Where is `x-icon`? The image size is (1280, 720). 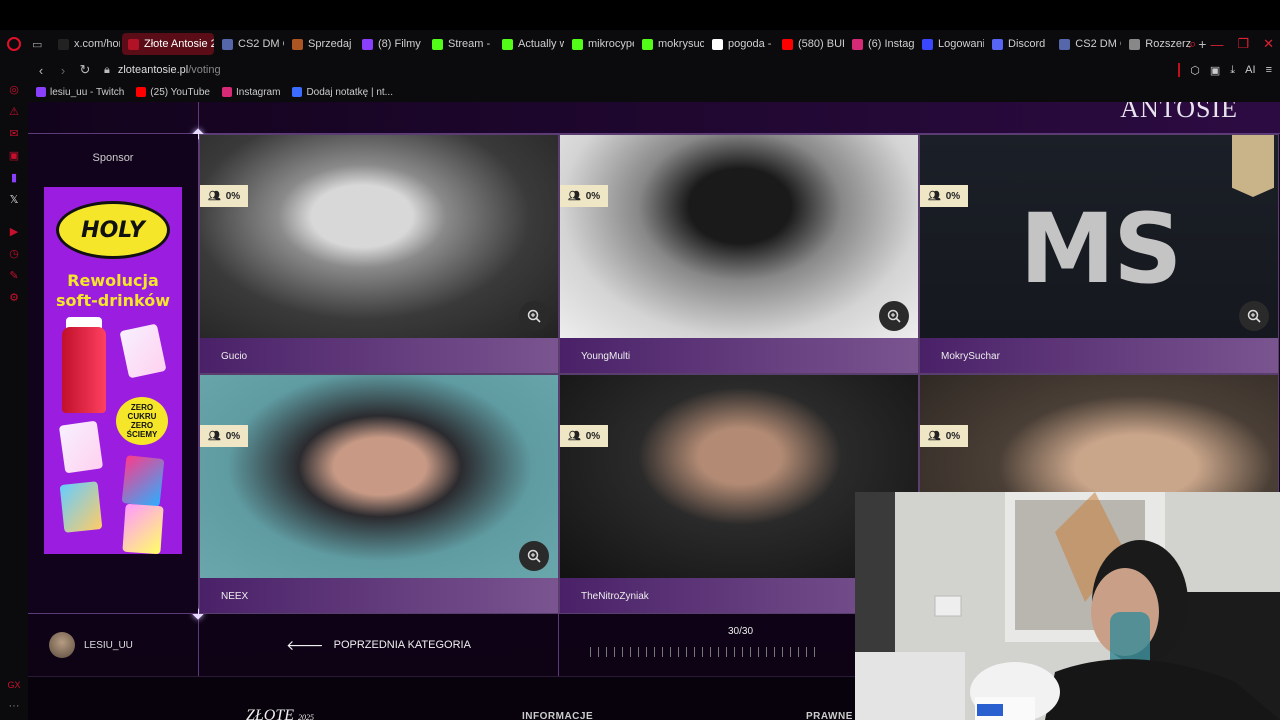 x-icon is located at coordinates (63, 44).